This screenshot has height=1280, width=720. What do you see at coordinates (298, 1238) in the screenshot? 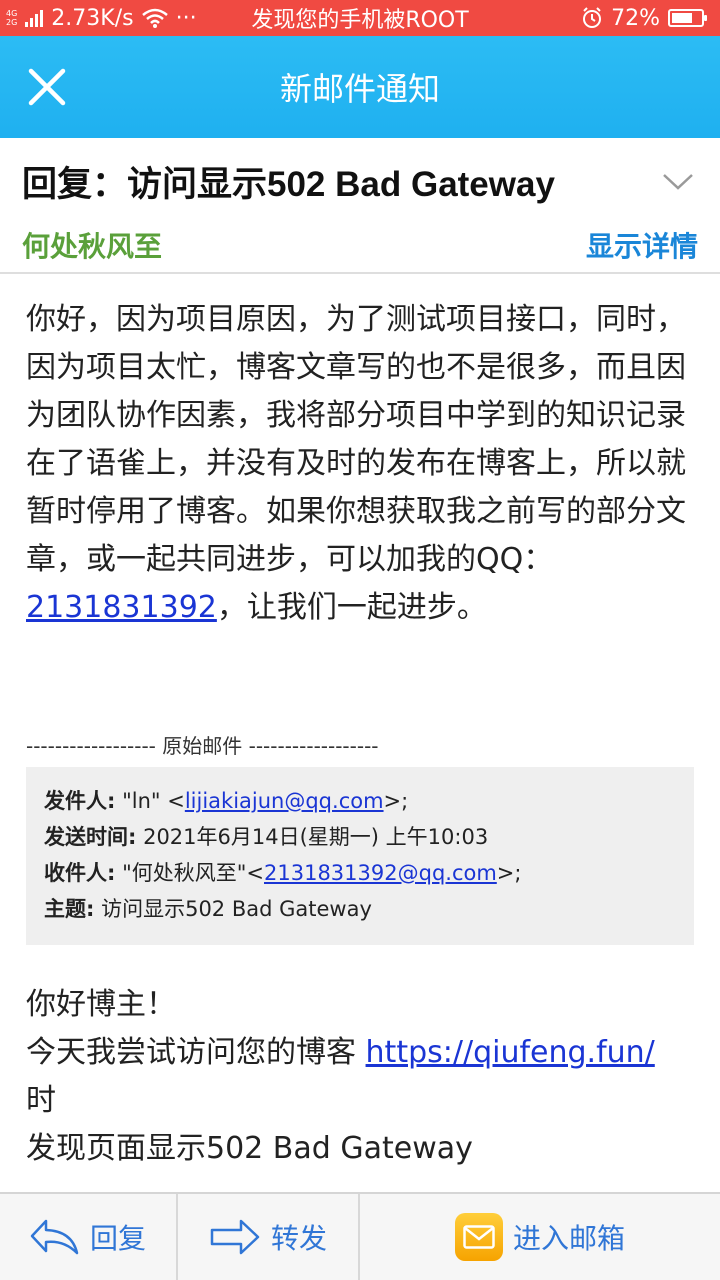
I see `forward-label: 转发` at bounding box center [298, 1238].